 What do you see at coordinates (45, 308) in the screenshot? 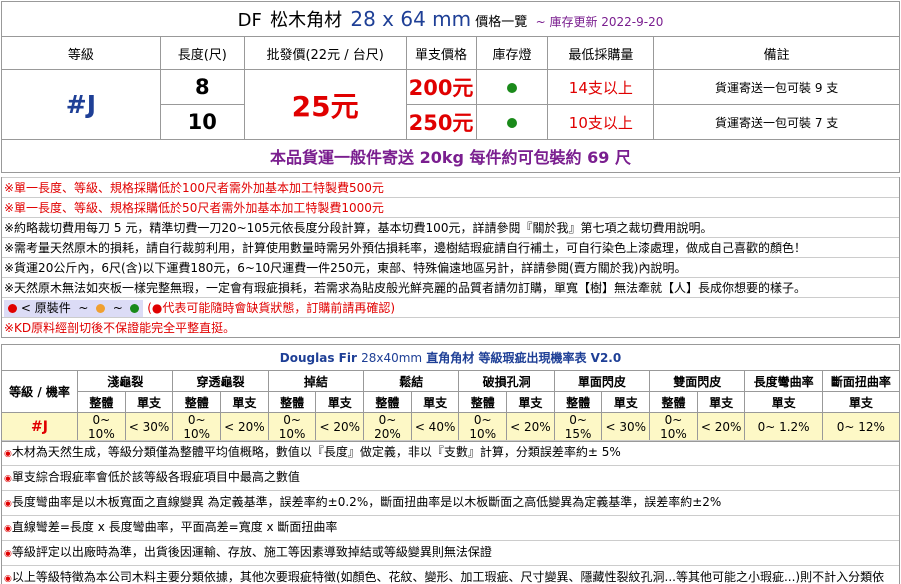
I see `legend-label: < 原裝件` at bounding box center [45, 308].